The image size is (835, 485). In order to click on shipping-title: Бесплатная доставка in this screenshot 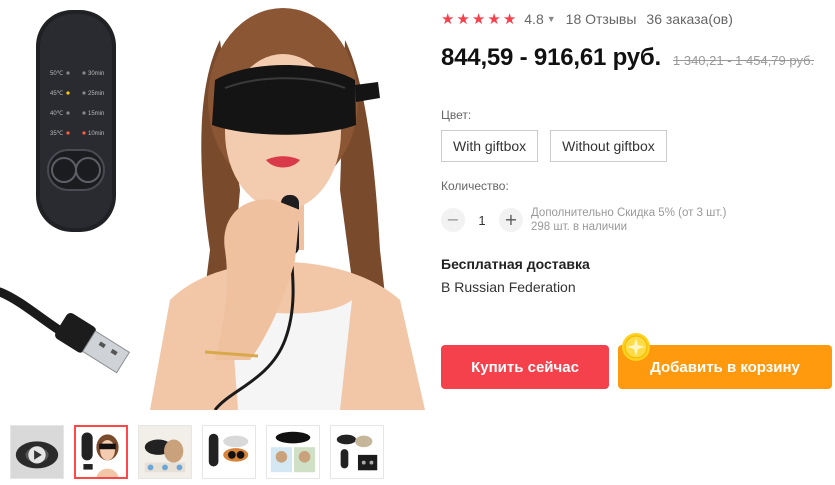, I will do `click(515, 264)`.